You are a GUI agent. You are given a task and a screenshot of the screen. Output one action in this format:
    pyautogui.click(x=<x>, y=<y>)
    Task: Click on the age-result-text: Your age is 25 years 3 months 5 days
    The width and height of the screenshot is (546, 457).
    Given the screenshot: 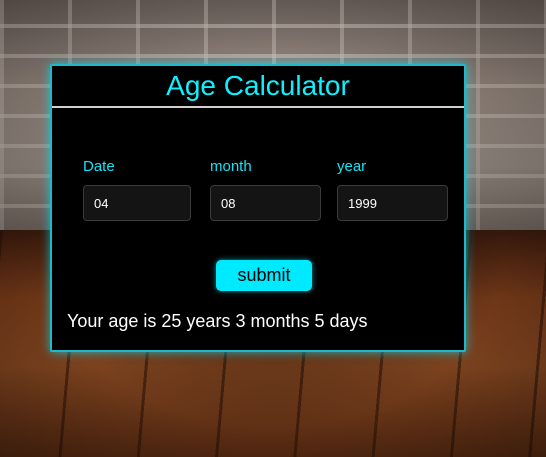 What is the action you would take?
    pyautogui.click(x=217, y=321)
    